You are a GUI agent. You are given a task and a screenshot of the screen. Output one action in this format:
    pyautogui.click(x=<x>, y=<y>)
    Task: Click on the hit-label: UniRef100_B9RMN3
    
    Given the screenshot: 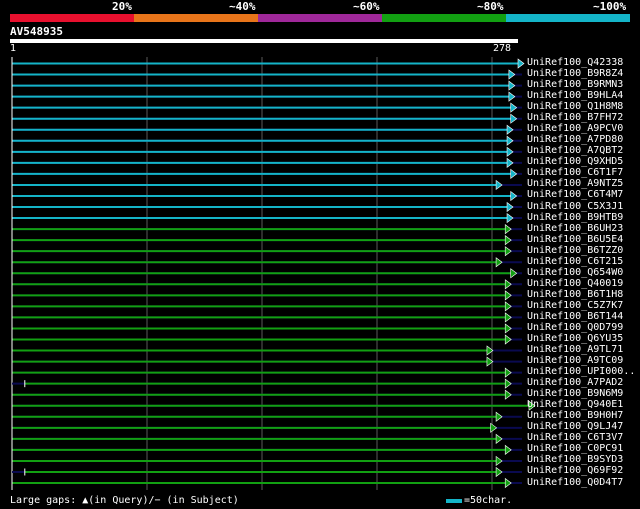 What is the action you would take?
    pyautogui.click(x=575, y=84)
    